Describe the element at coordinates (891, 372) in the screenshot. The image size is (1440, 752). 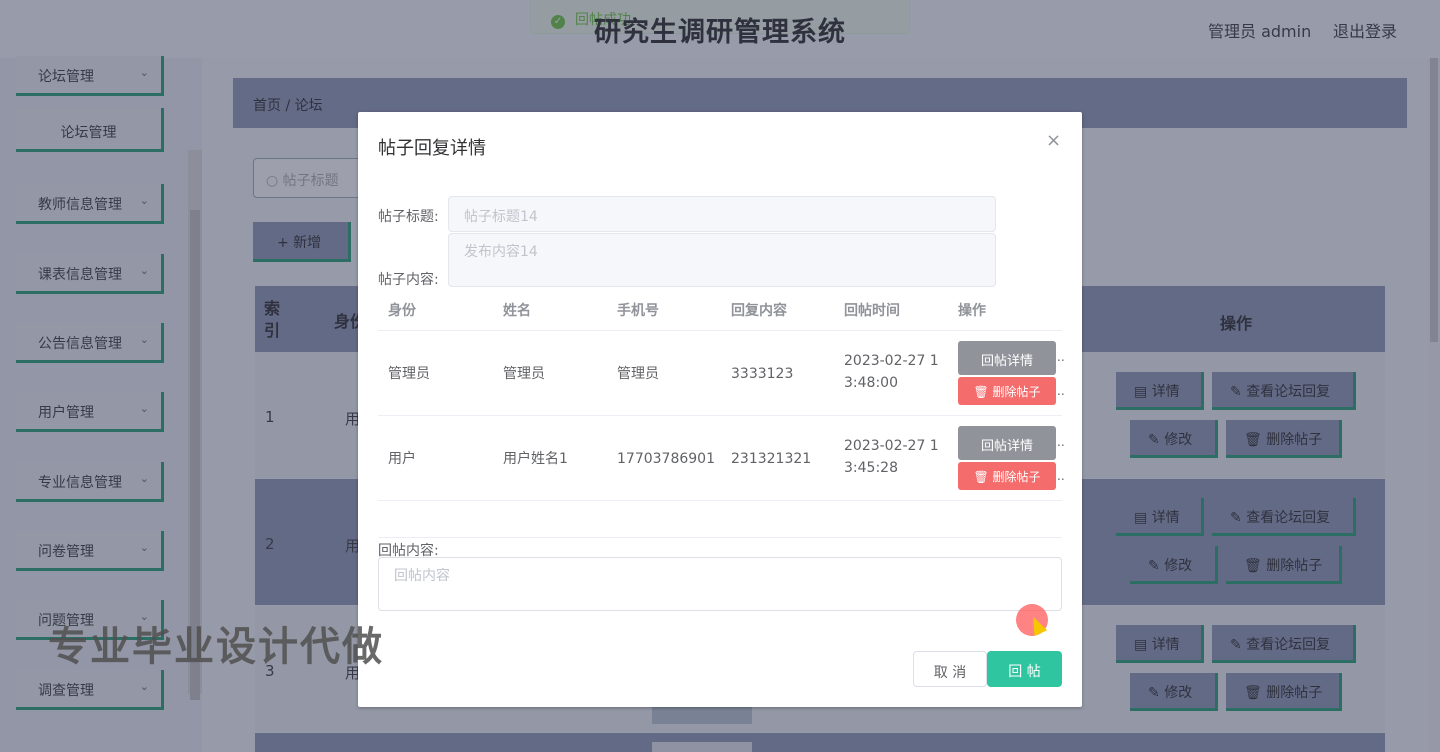
I see `reply-time: 2023-02-27 13:48:00` at that location.